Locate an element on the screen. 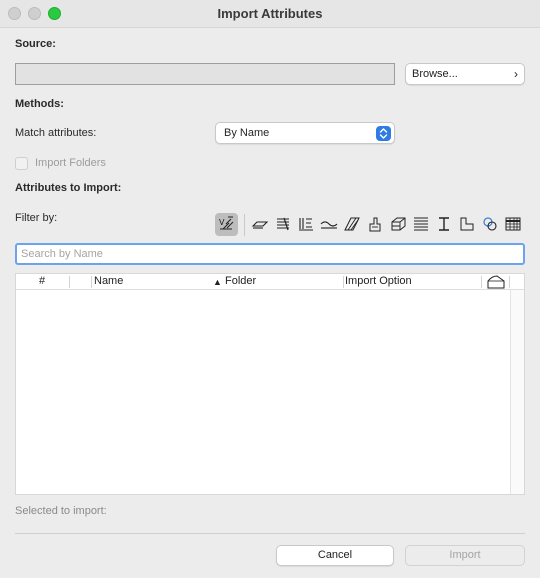 The image size is (540, 578). chevron-right-icon: › is located at coordinates (516, 74).